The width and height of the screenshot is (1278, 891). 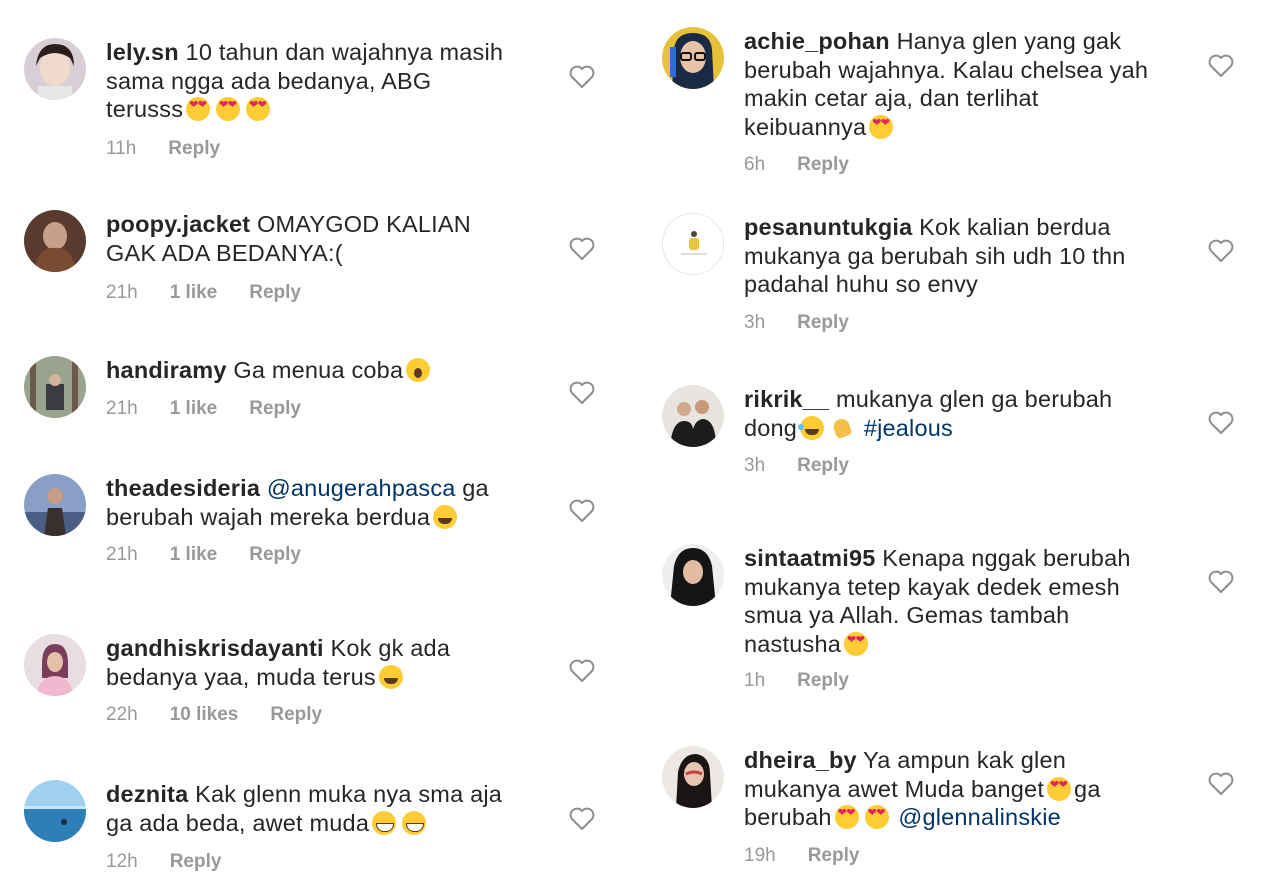 I want to click on comment-username: achie_pohan, so click(x=817, y=41).